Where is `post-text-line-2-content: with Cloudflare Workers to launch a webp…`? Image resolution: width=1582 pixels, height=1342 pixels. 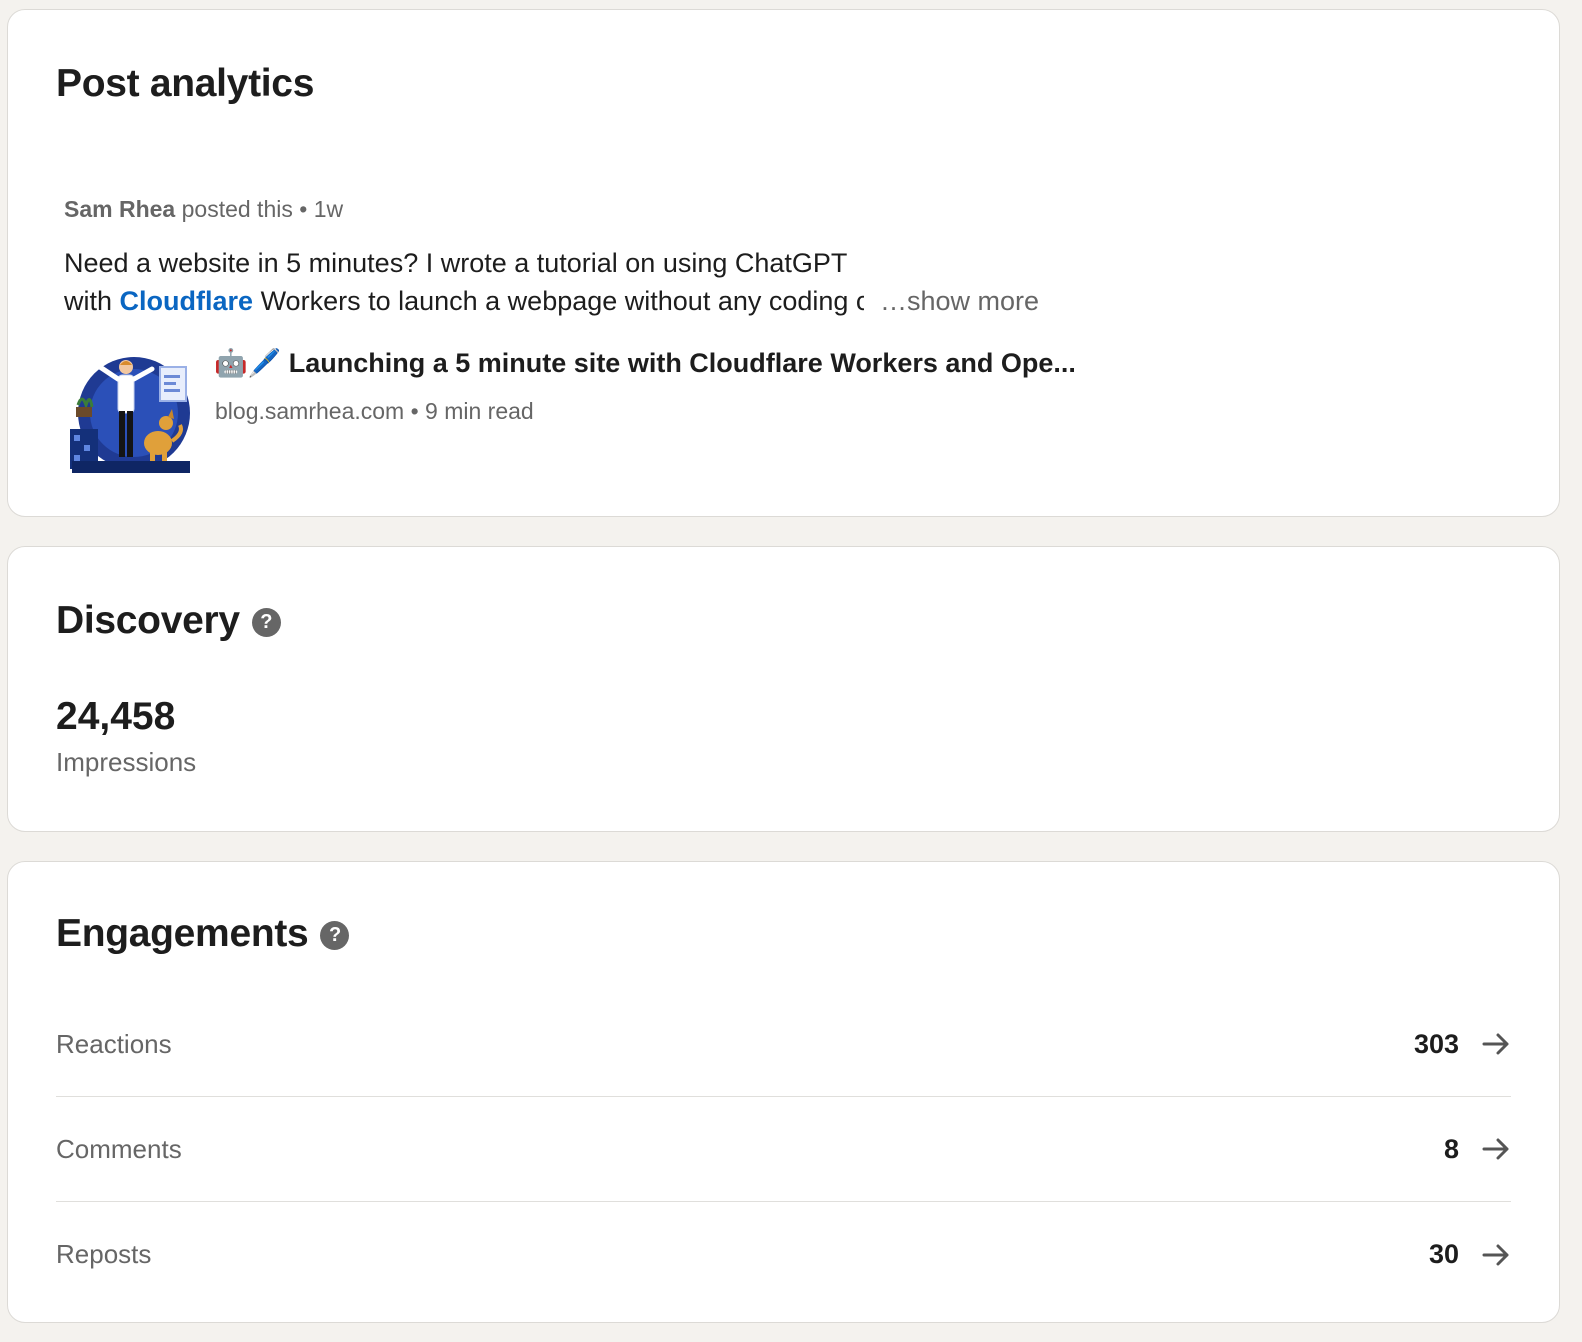
post-text-line-2-content: with Cloudflare Workers to launch a webp… is located at coordinates (464, 301).